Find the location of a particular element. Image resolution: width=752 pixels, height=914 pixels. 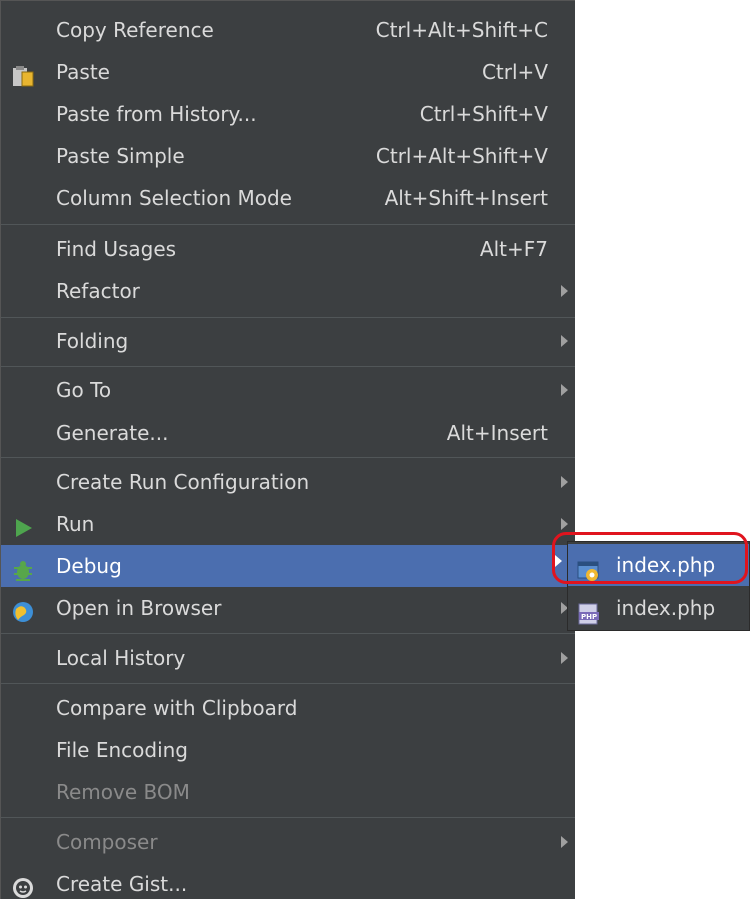

menu-item-paste-from-history: Paste from History... Ctrl+Shift+V is located at coordinates (288, 114).